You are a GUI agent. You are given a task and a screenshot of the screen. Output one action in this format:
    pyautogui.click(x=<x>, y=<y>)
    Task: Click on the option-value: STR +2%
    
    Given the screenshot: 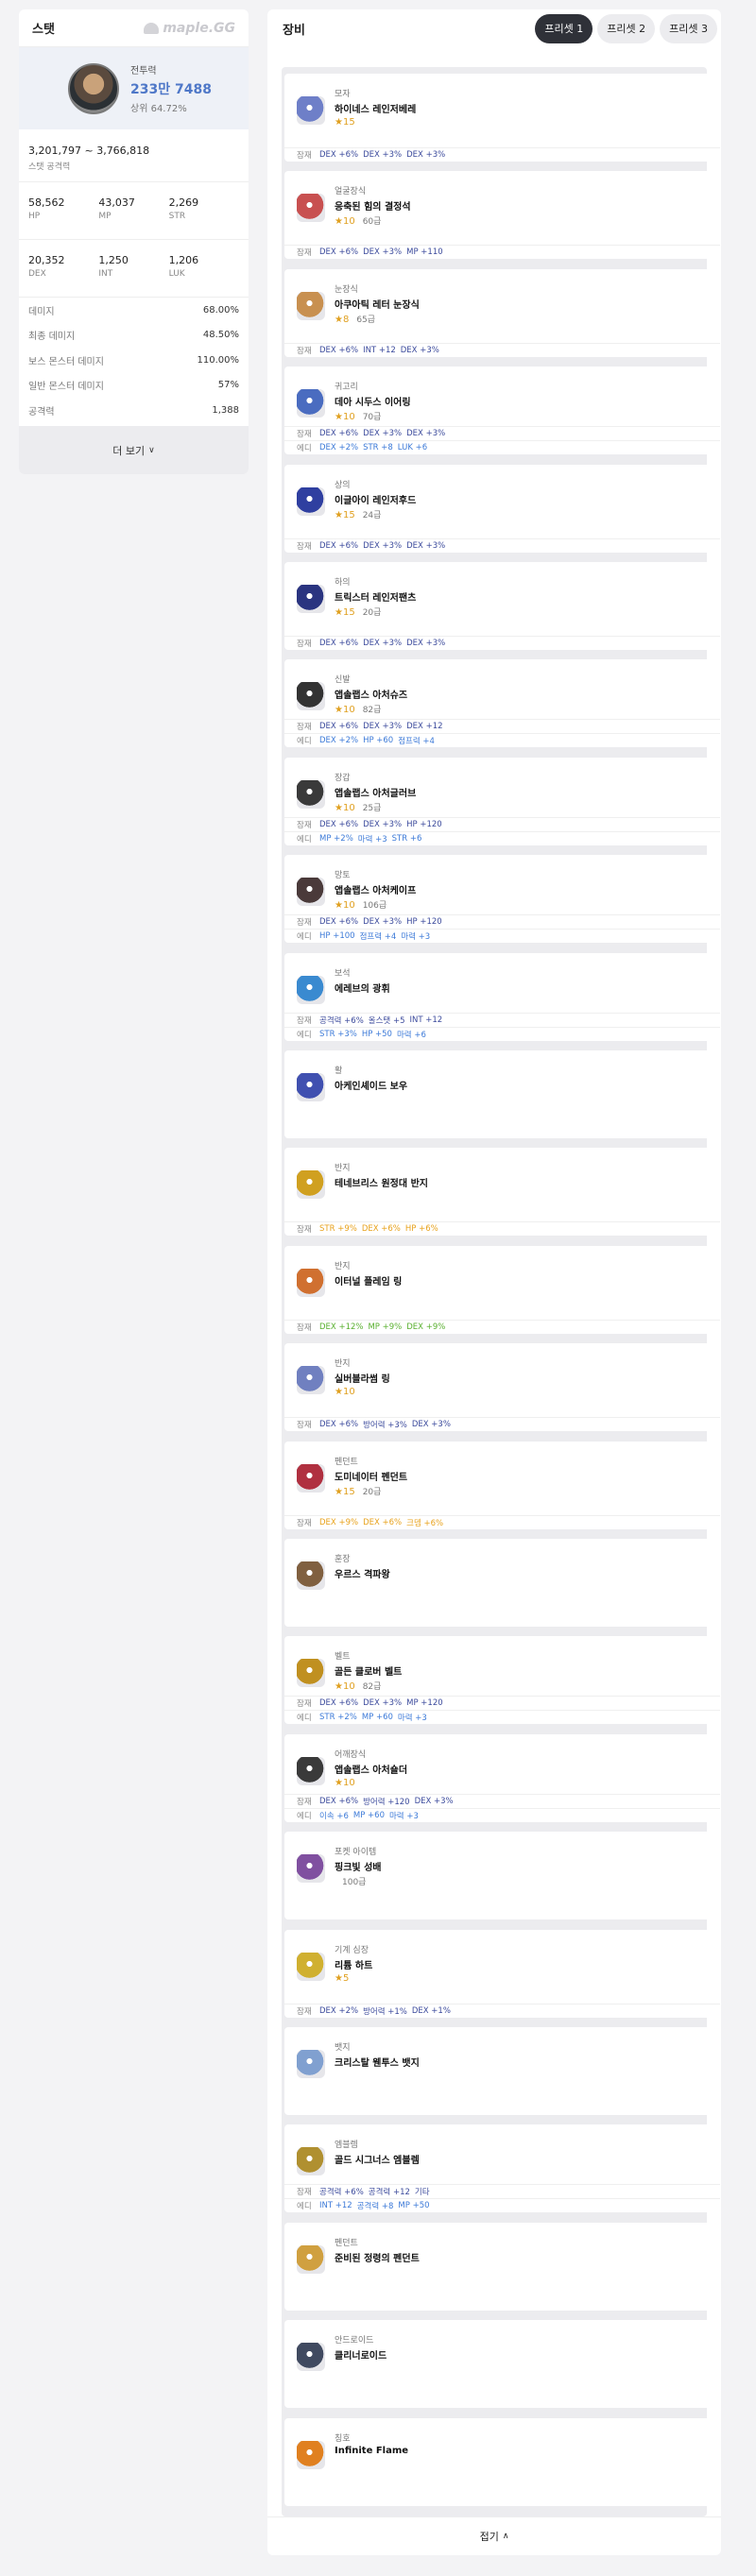 What is the action you would take?
    pyautogui.click(x=338, y=1718)
    